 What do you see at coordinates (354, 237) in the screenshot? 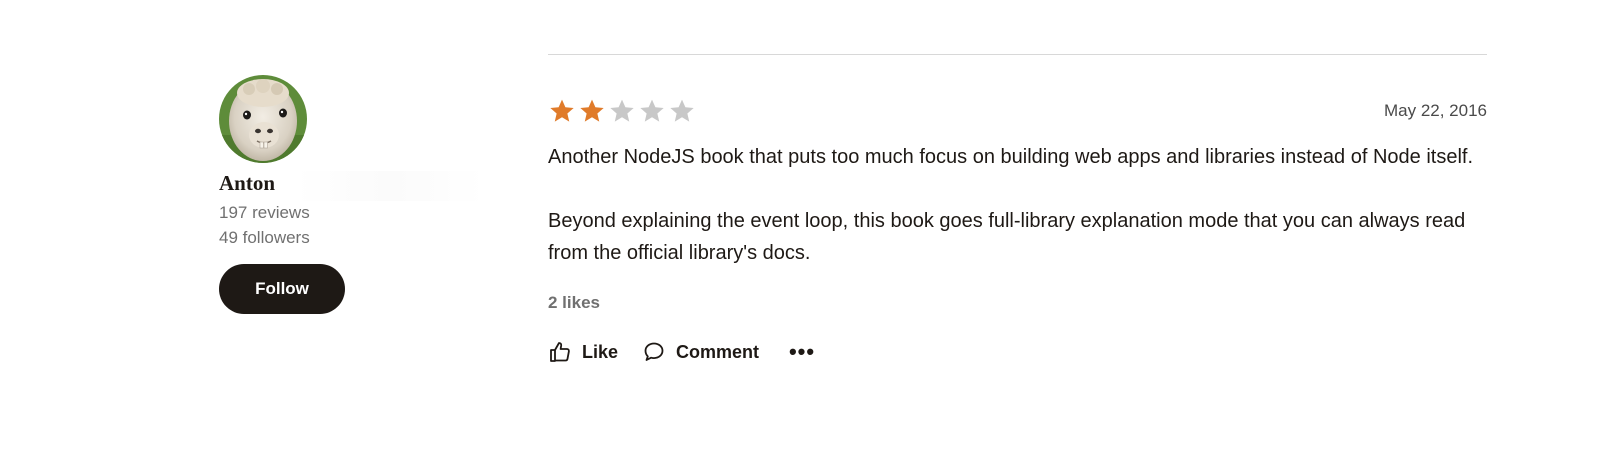
I see `reviewer-followers-count: 49 followers` at bounding box center [354, 237].